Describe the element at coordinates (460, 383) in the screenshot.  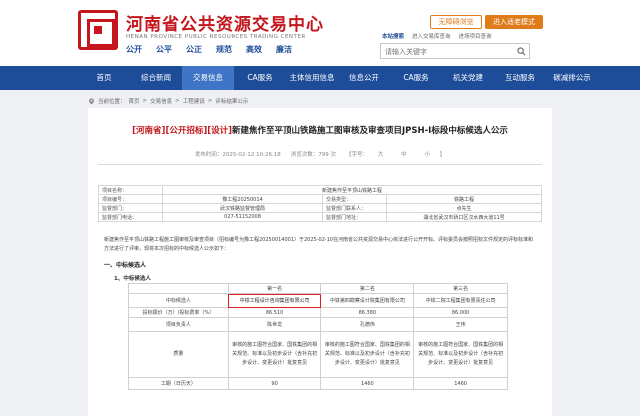
I see `period-3: 1460` at that location.